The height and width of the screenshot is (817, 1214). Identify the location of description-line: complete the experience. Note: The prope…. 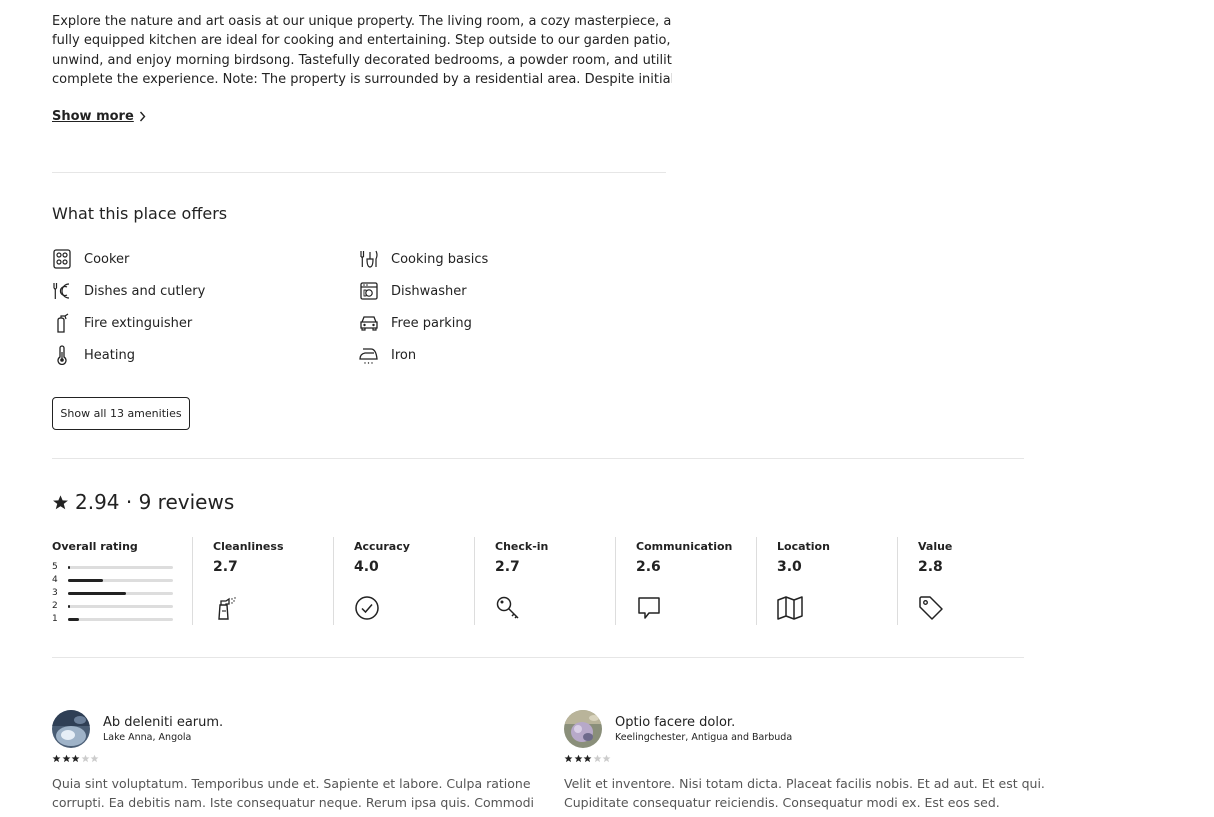
(362, 79).